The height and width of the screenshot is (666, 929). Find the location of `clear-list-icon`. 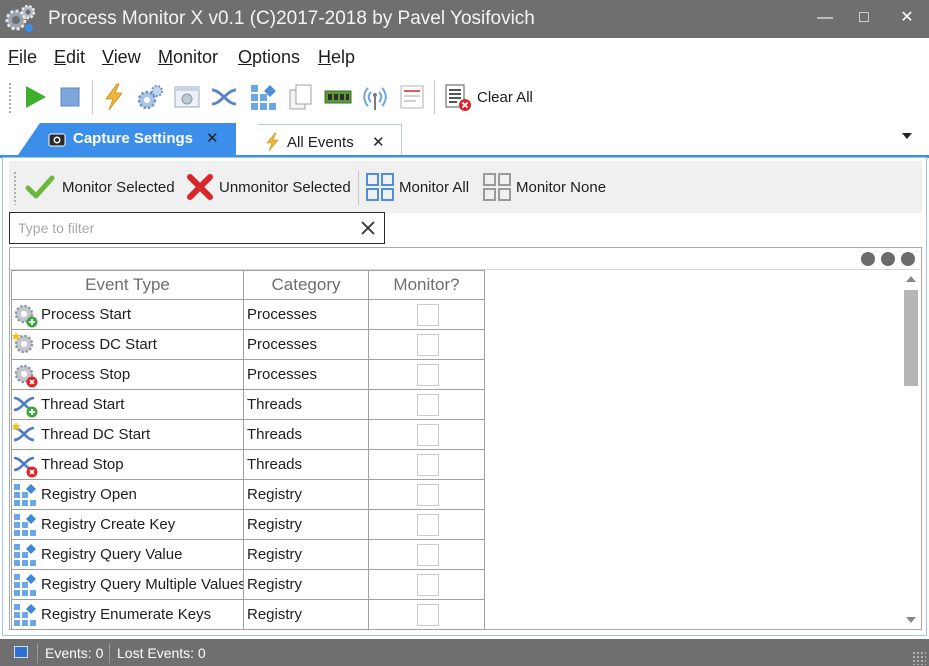

clear-list-icon is located at coordinates (458, 97).